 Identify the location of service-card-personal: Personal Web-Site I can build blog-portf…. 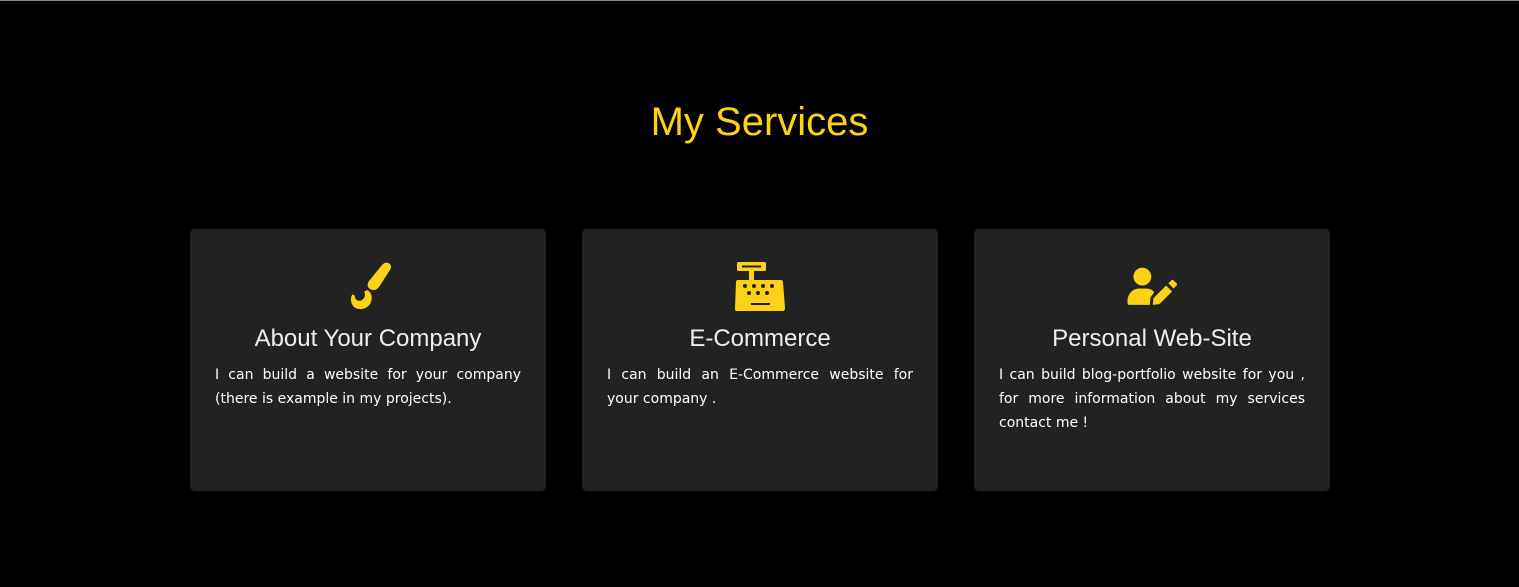
(1152, 360).